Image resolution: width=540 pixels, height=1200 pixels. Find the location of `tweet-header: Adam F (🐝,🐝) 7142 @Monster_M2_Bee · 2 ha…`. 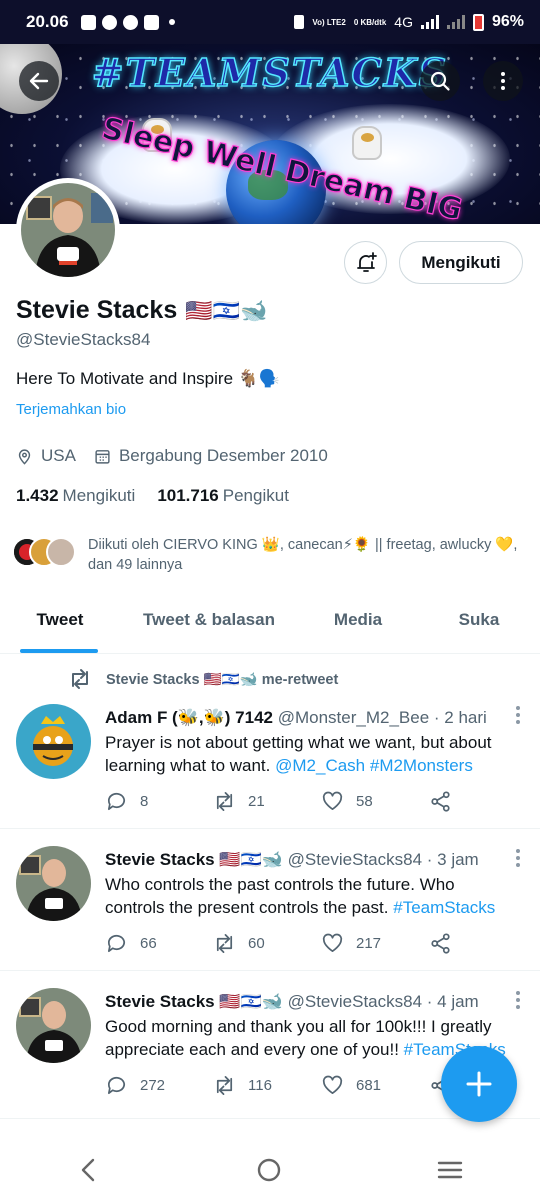

tweet-header: Adam F (🐝,🐝) 7142 @Monster_M2_Bee · 2 ha… is located at coordinates (296, 718).